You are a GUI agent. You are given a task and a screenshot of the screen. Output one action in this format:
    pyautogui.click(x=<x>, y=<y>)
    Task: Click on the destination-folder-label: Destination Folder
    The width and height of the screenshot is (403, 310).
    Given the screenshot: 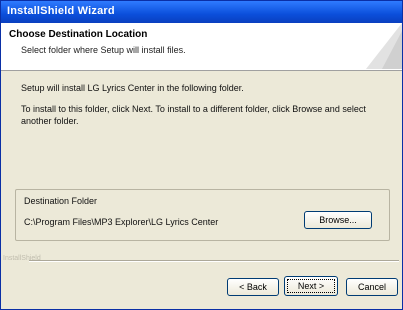 What is the action you would take?
    pyautogui.click(x=61, y=201)
    